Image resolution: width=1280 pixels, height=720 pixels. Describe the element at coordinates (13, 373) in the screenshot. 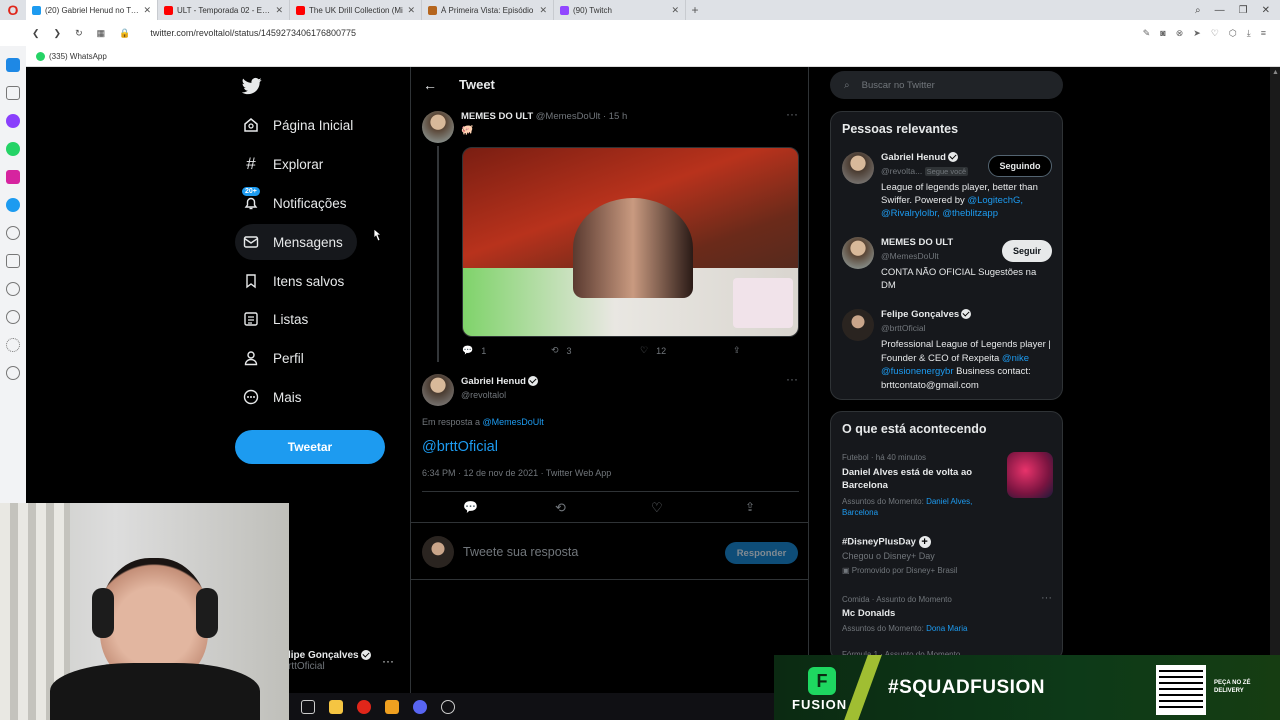

I see `lightbulb-icon` at that location.